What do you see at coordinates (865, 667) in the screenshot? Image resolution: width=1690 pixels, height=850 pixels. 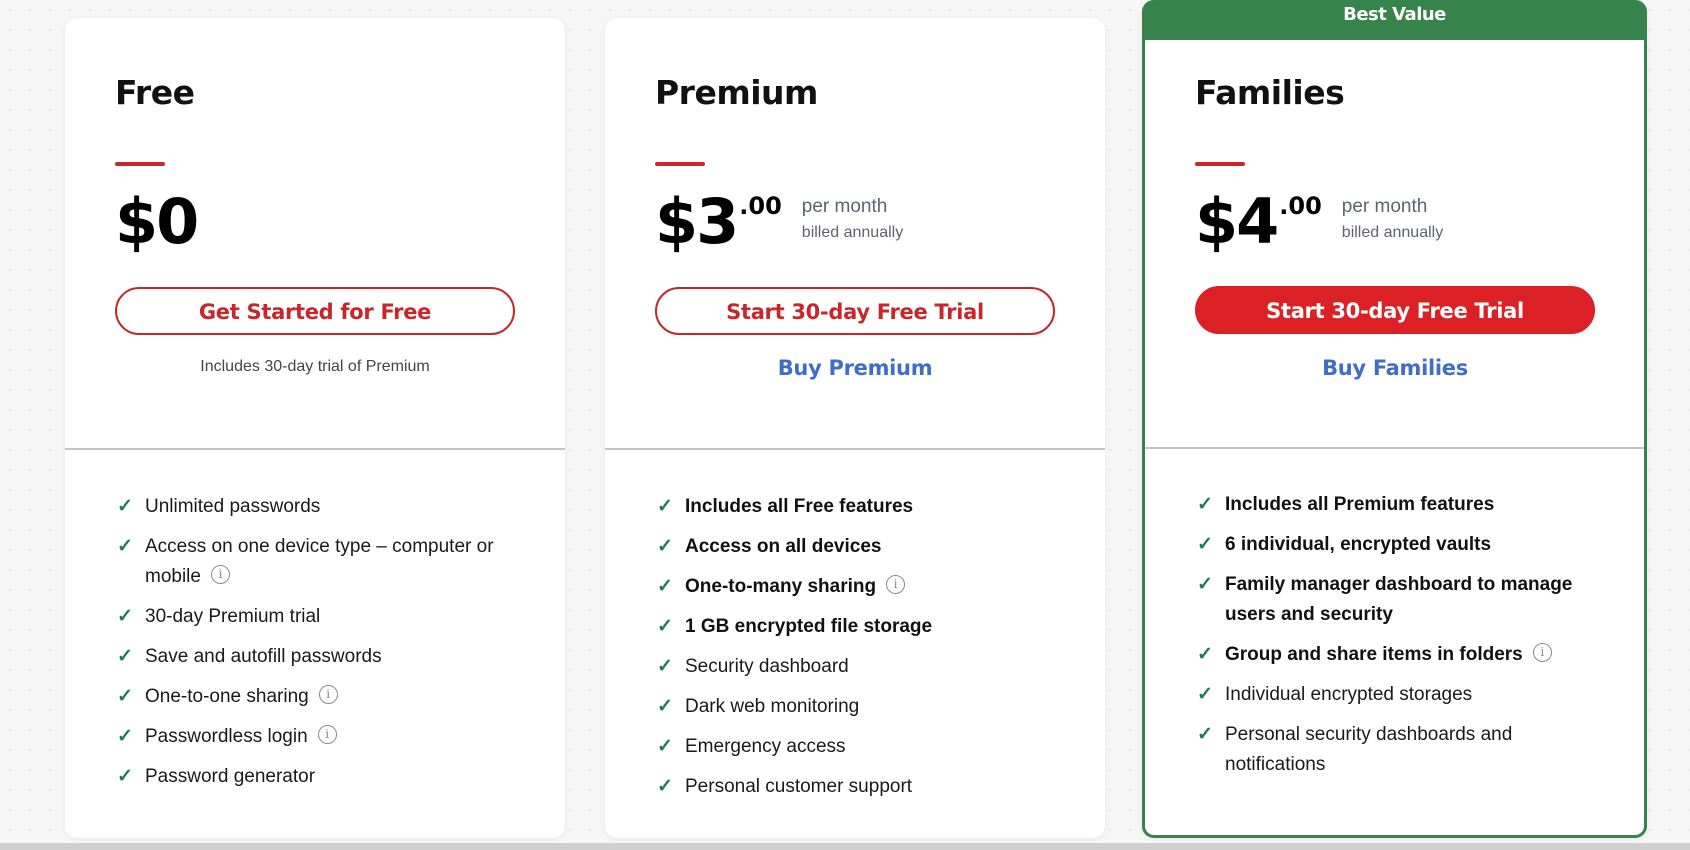 I see `feature-item: ✓ Security dashboard` at bounding box center [865, 667].